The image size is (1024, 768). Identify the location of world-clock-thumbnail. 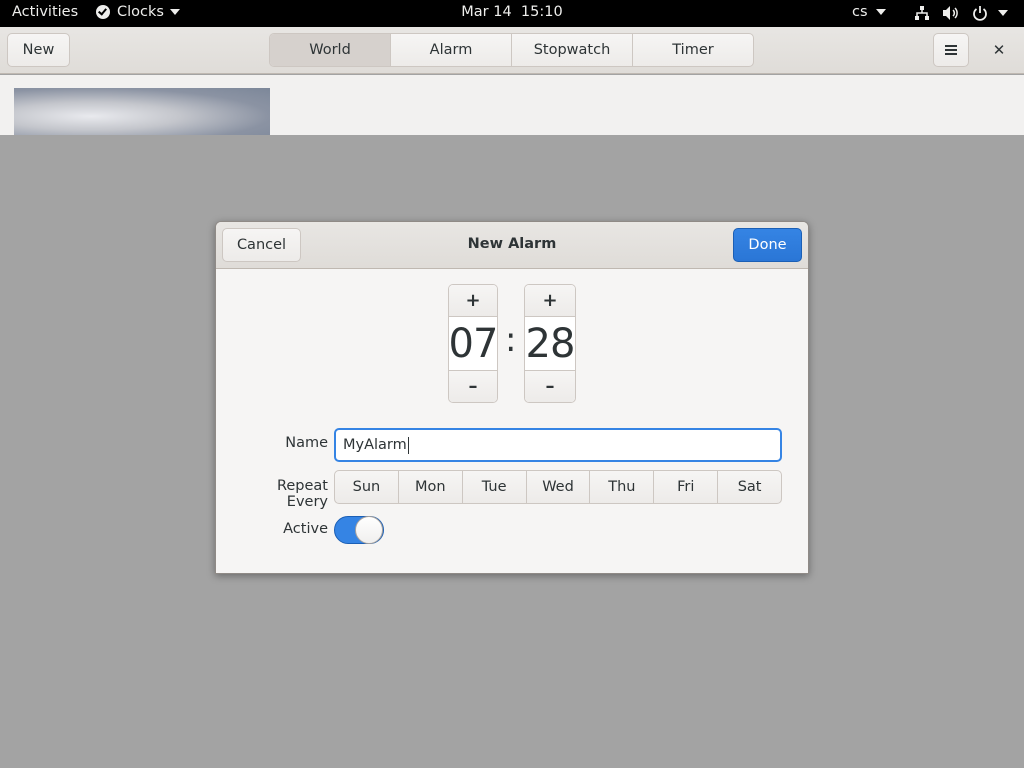
(142, 111).